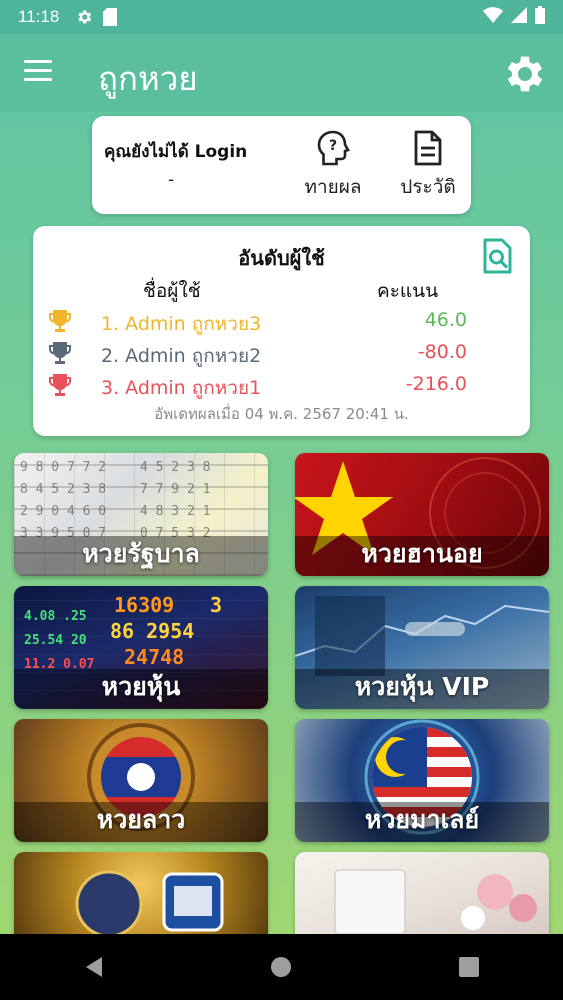 This screenshot has width=563, height=1000. Describe the element at coordinates (175, 467) in the screenshot. I see `svg-text: 4 5 2 3 8` at that location.